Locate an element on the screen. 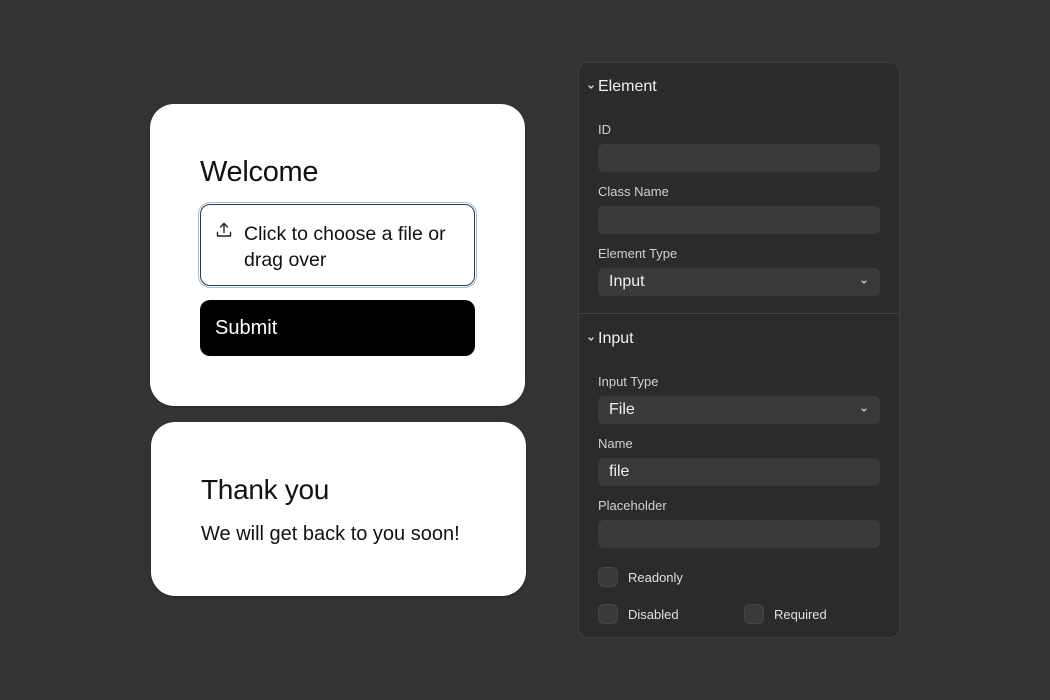 The height and width of the screenshot is (700, 1050). element-section-header: Element is located at coordinates (621, 87).